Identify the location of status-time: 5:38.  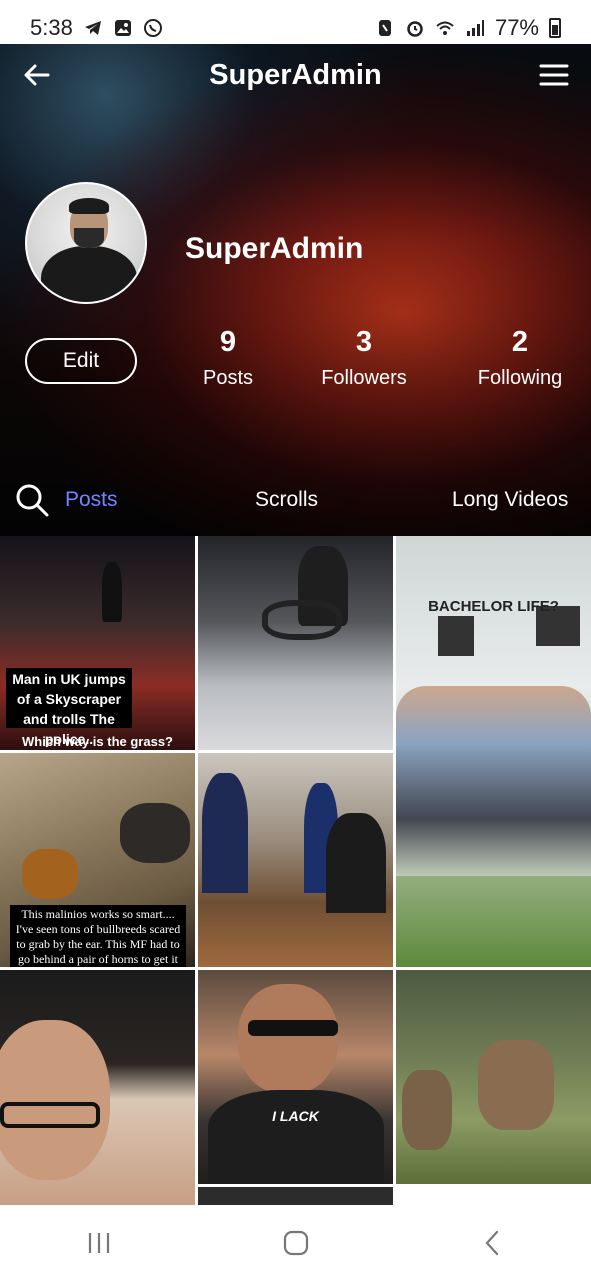
(51, 27).